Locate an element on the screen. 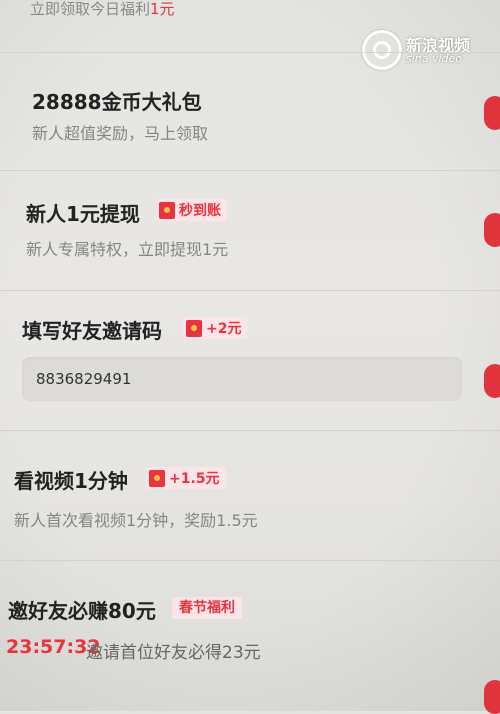 This screenshot has width=500, height=714. top-partial-amount: 1元 is located at coordinates (162, 9).